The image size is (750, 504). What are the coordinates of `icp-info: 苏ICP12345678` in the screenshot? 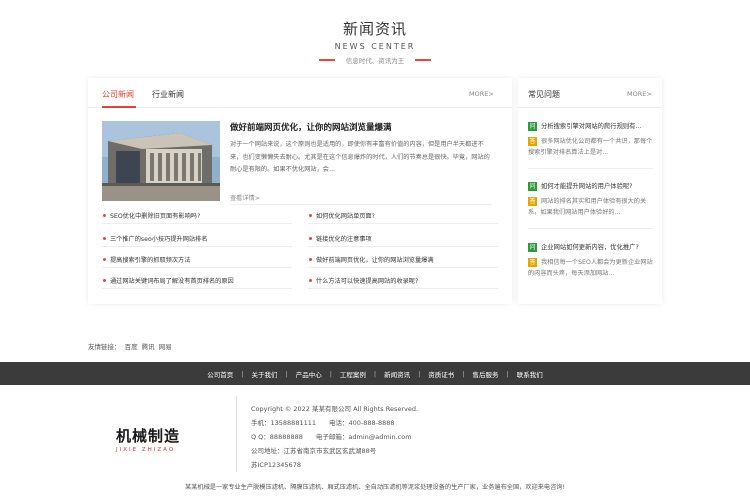 It's located at (276, 464).